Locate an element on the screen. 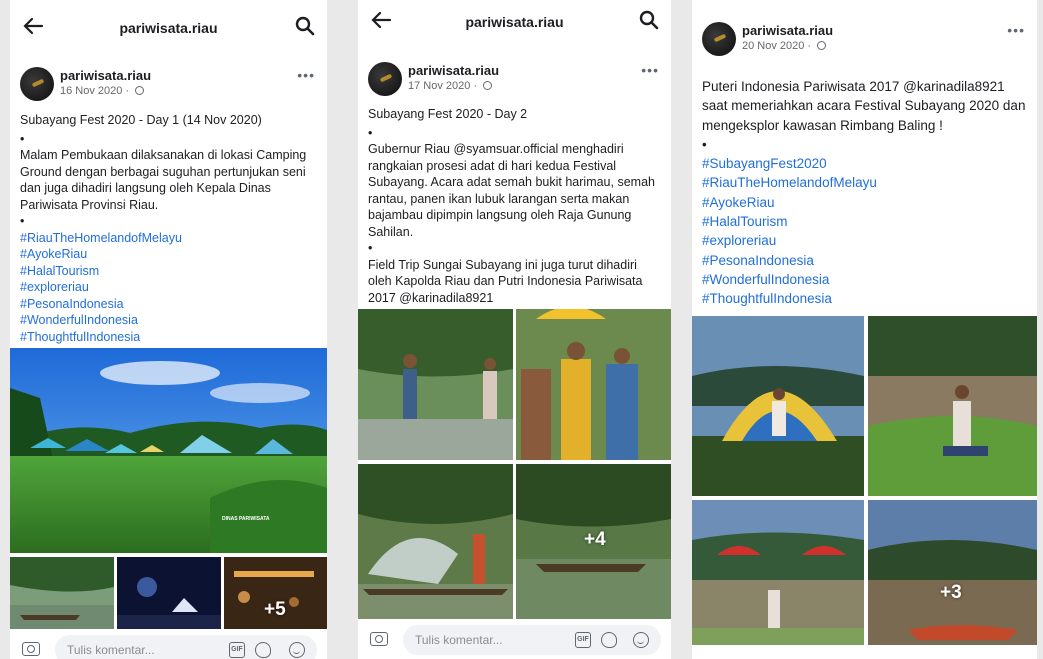 The image size is (1043, 659). post-header: pariwisata.riau 16 Nov 2020 · ••• is located at coordinates (168, 89).